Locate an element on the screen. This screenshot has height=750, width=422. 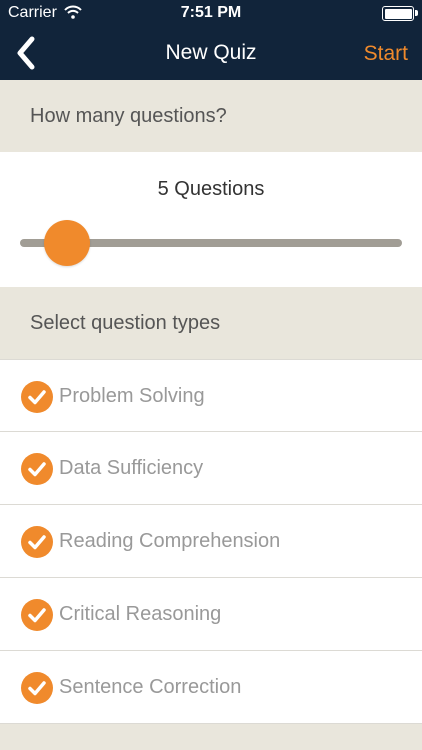
clock: 7:51 PM is located at coordinates (211, 12).